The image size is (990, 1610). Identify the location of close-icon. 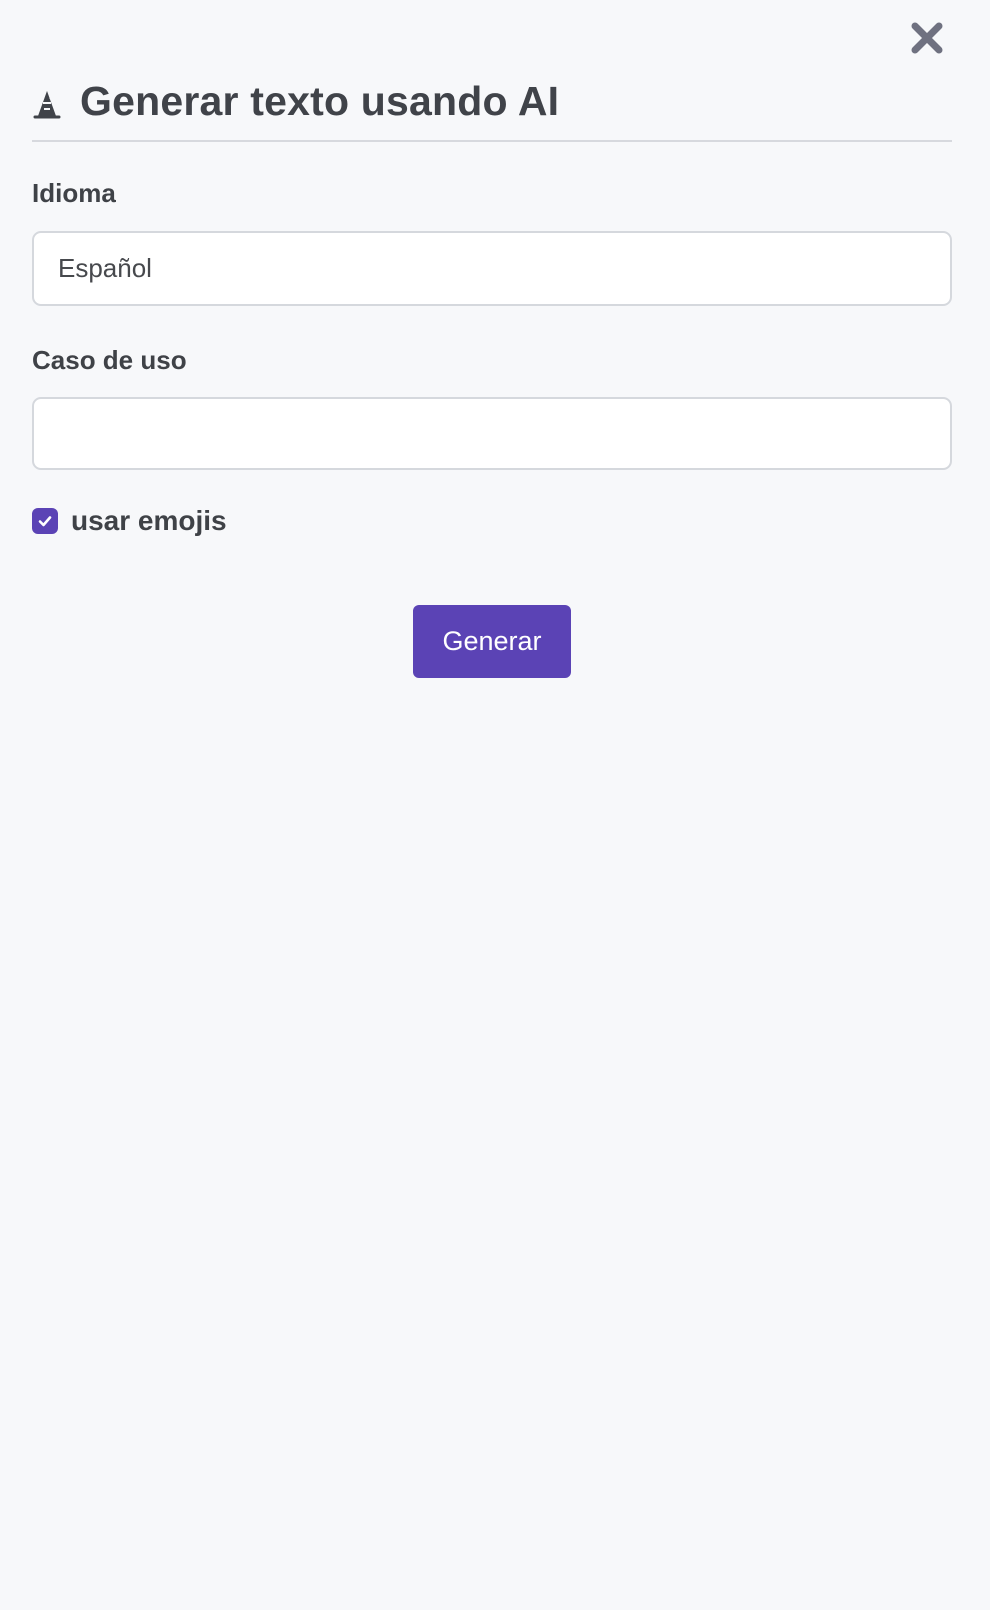
(927, 38).